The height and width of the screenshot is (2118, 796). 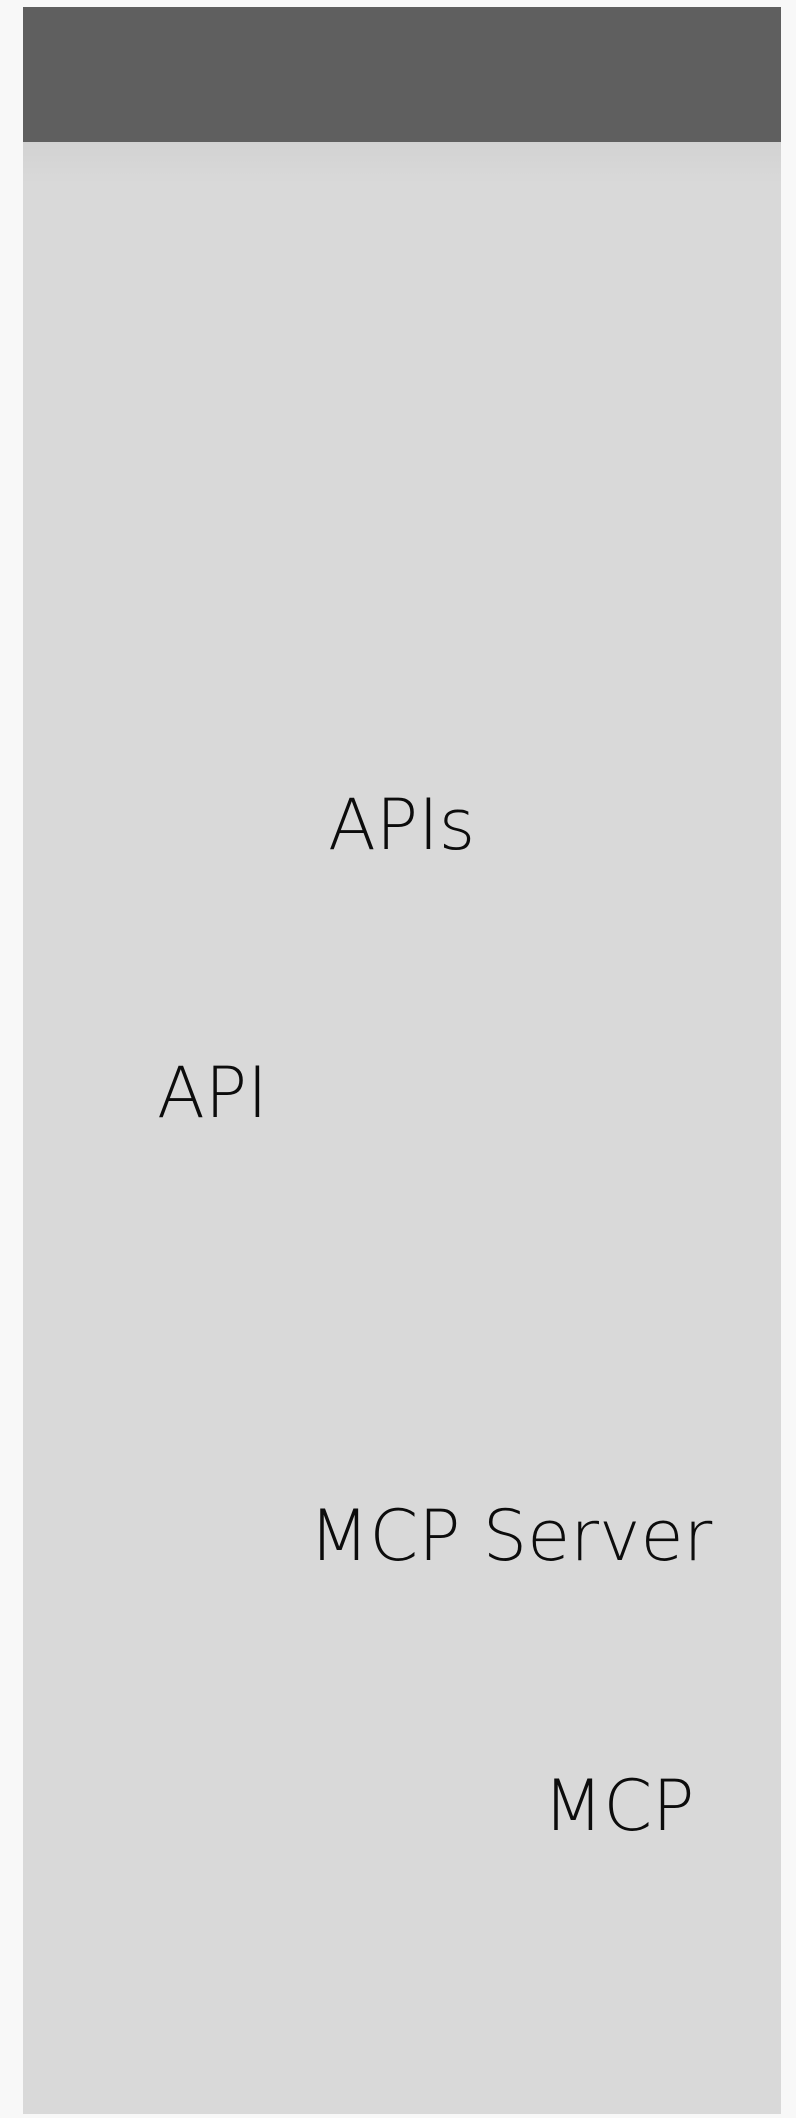 I want to click on header-bar, so click(x=402, y=74).